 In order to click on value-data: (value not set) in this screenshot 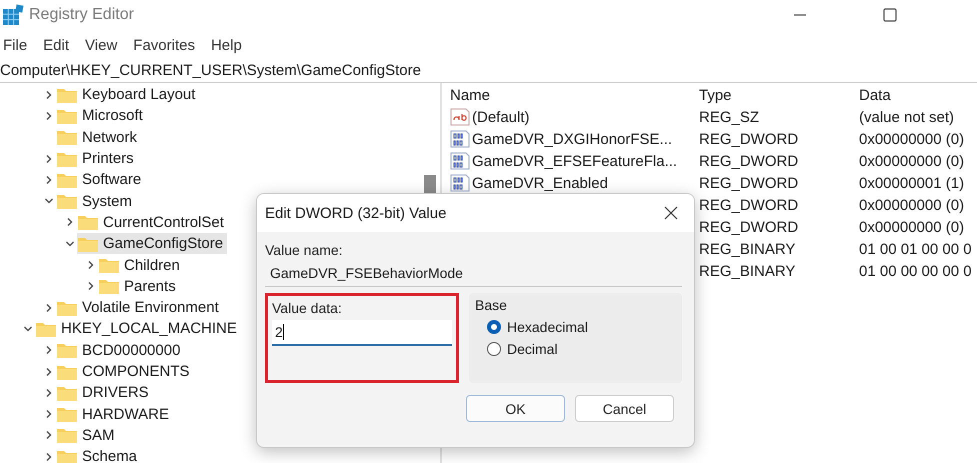, I will do `click(906, 117)`.